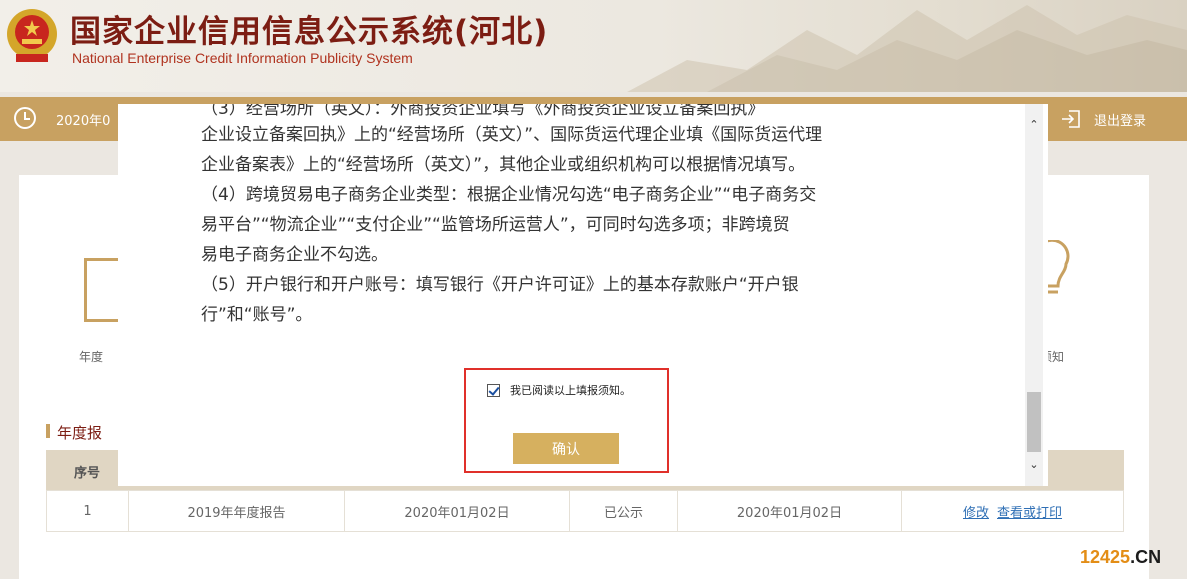 Image resolution: width=1187 pixels, height=579 pixels. What do you see at coordinates (88, 511) in the screenshot?
I see `cell-seq: 1` at bounding box center [88, 511].